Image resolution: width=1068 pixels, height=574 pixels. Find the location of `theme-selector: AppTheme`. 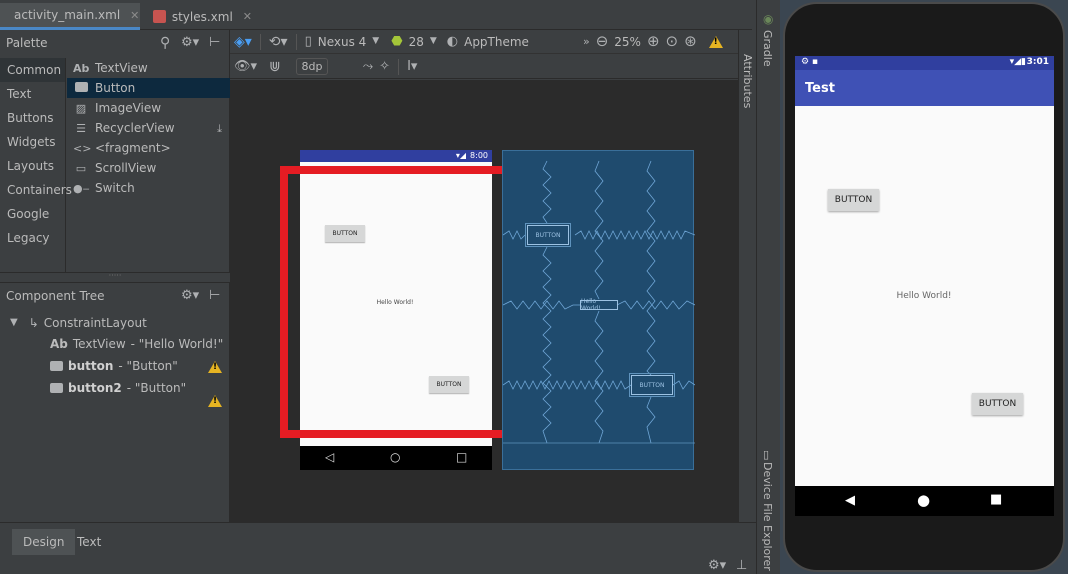

theme-selector: AppTheme is located at coordinates (496, 42).